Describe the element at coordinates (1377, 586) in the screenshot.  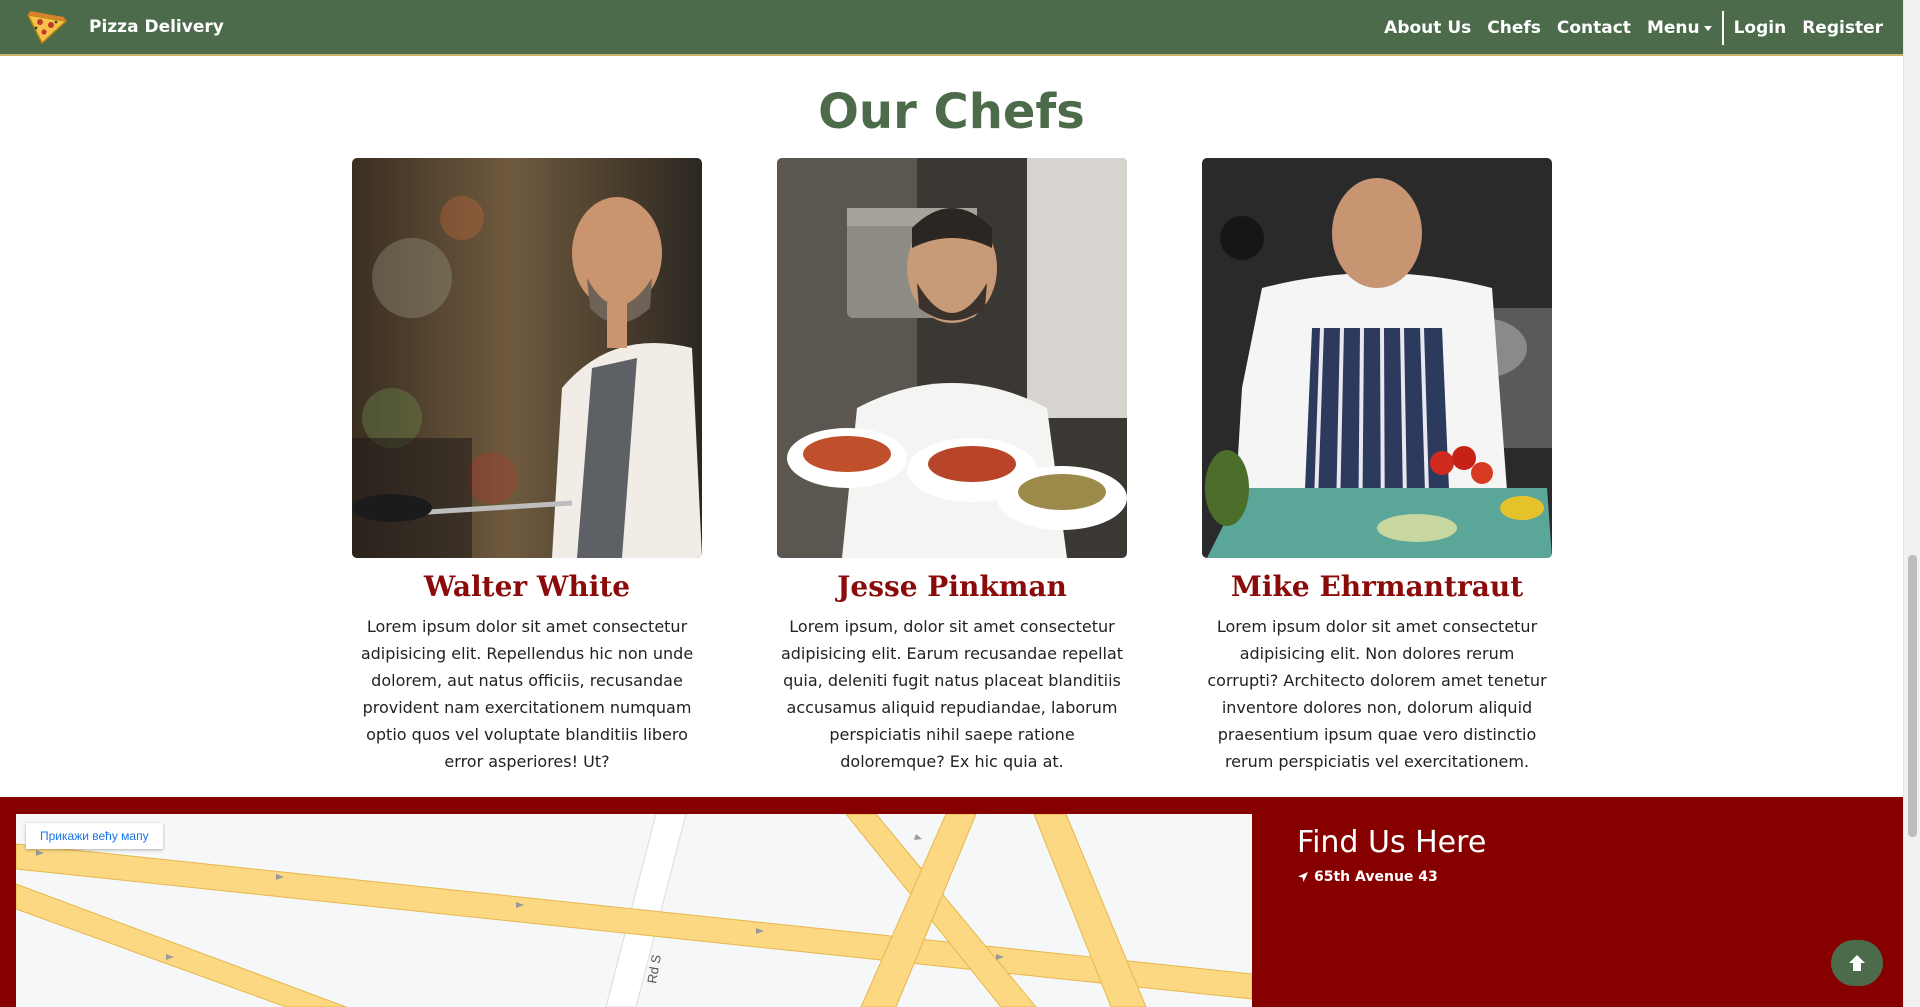
I see `chef-name: Mike Ehrmantraut` at that location.